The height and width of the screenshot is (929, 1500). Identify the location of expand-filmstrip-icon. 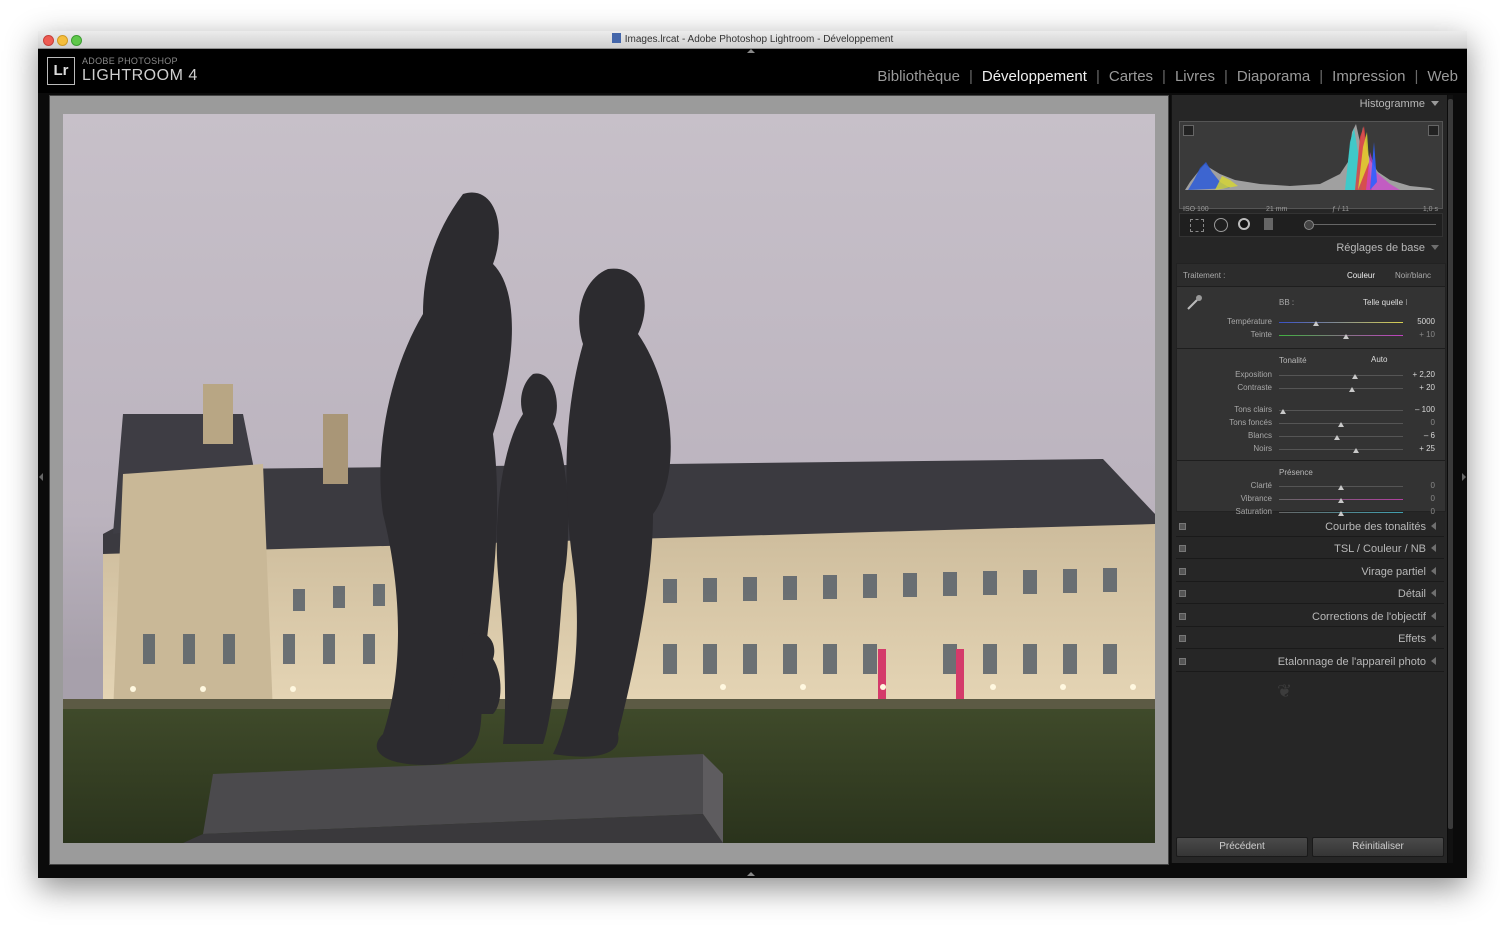
(751, 874).